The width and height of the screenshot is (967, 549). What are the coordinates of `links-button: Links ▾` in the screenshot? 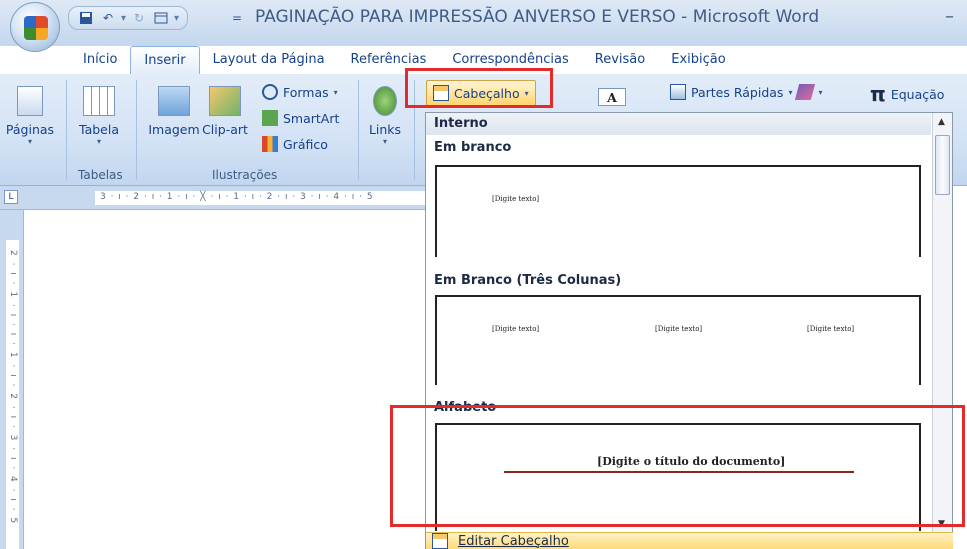 It's located at (385, 116).